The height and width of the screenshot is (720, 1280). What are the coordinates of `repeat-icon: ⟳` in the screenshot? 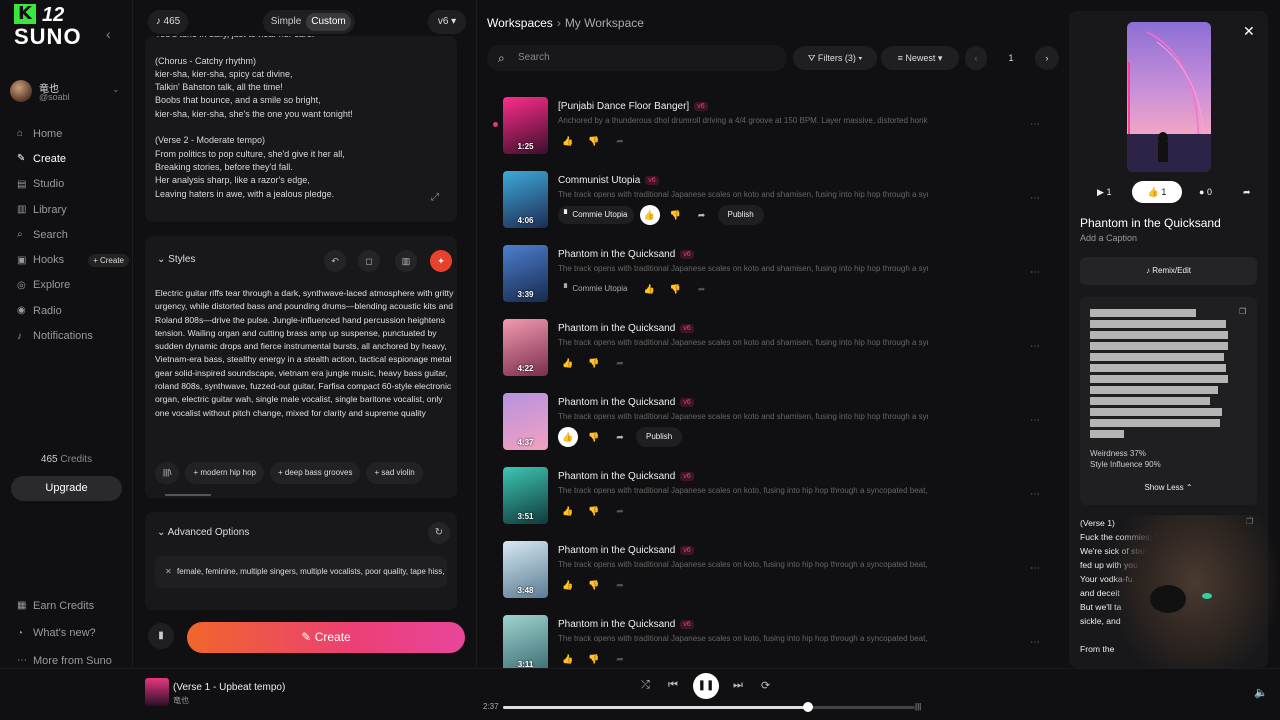 It's located at (765, 685).